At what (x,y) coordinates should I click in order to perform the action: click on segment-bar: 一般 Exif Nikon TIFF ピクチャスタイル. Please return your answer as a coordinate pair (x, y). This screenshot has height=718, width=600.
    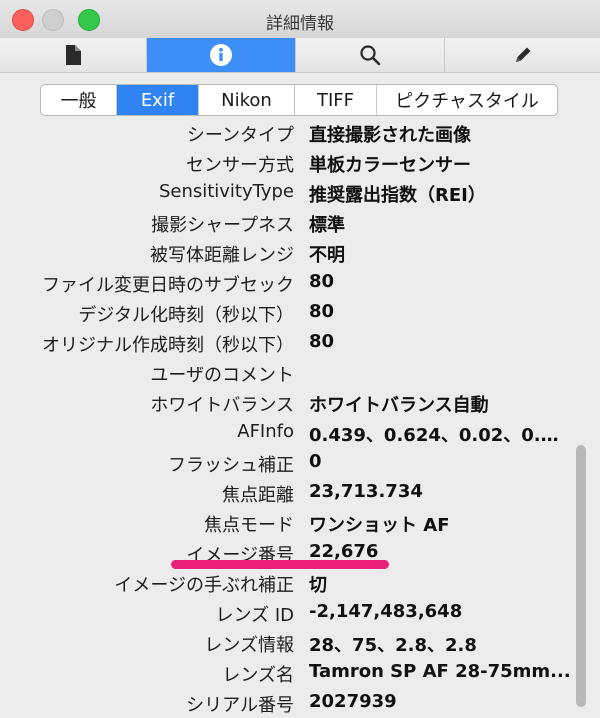
    Looking at the image, I should click on (300, 99).